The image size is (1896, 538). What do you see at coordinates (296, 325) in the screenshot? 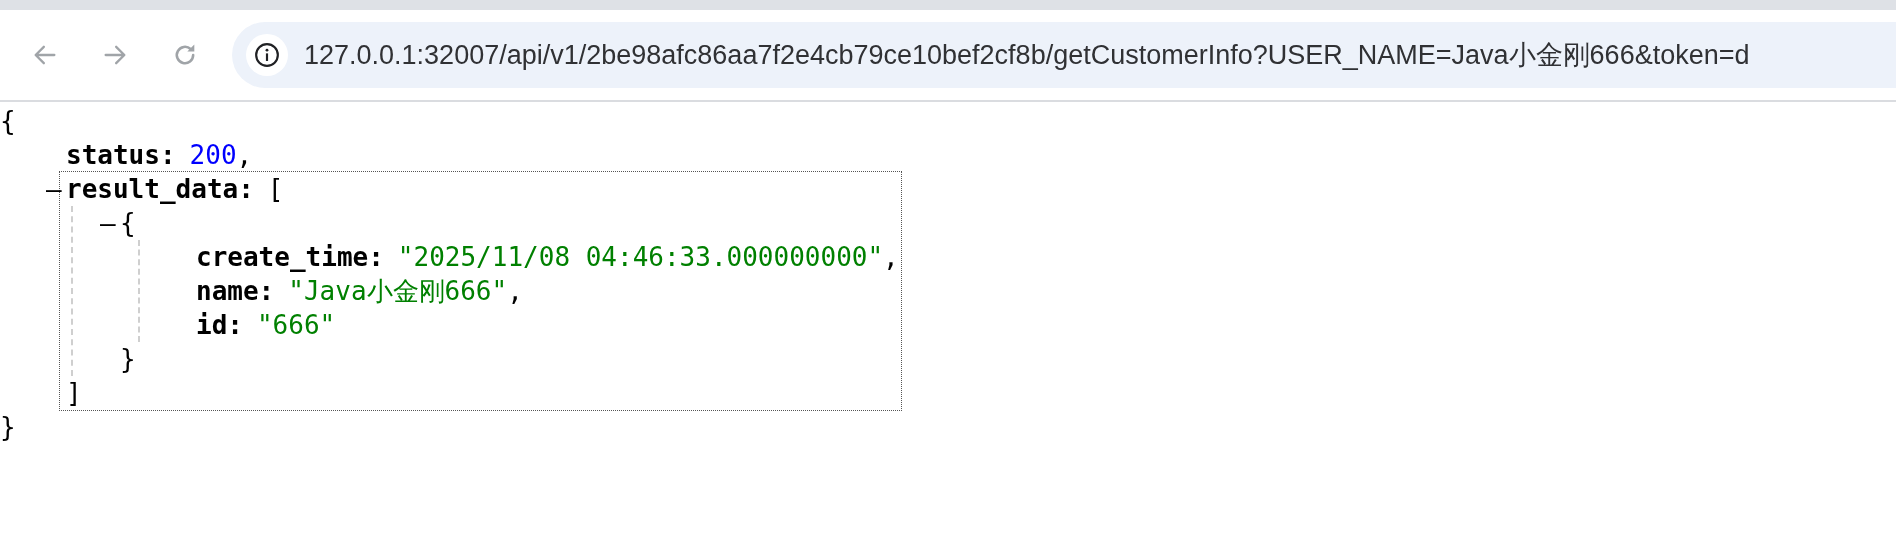
I see `json-value: "666"` at bounding box center [296, 325].